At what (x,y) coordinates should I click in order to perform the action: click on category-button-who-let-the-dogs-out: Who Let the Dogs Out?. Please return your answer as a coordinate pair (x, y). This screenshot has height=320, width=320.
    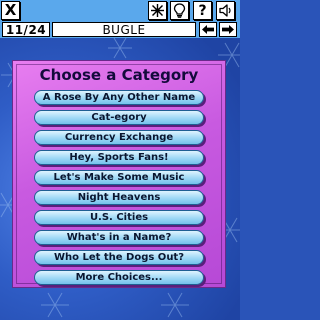
    Looking at the image, I should click on (119, 257).